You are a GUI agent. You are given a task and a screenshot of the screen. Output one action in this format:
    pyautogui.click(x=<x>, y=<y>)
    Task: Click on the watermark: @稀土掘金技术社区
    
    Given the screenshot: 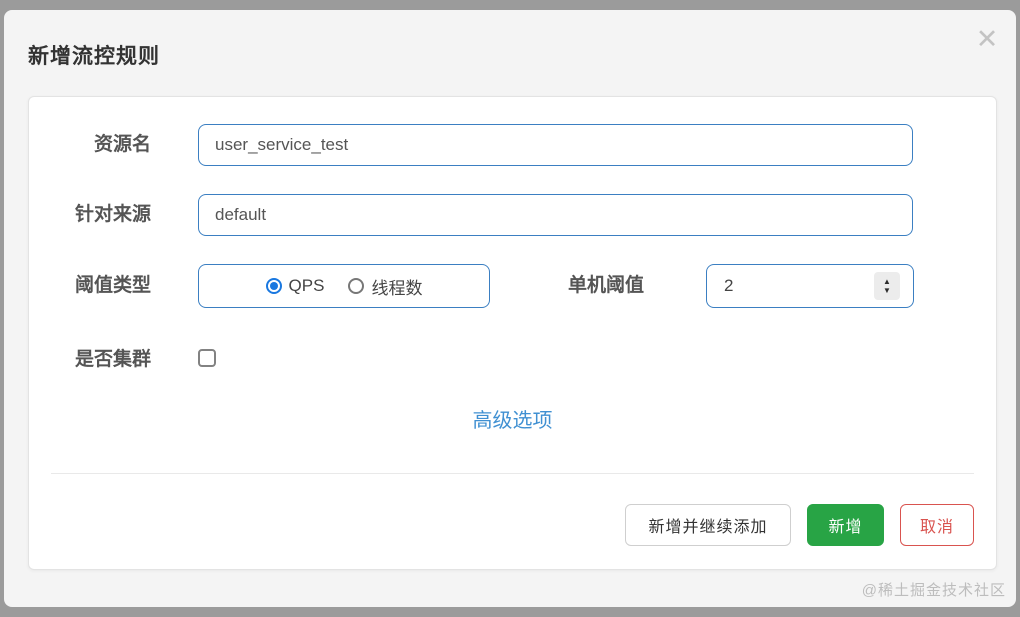 What is the action you would take?
    pyautogui.click(x=933, y=590)
    